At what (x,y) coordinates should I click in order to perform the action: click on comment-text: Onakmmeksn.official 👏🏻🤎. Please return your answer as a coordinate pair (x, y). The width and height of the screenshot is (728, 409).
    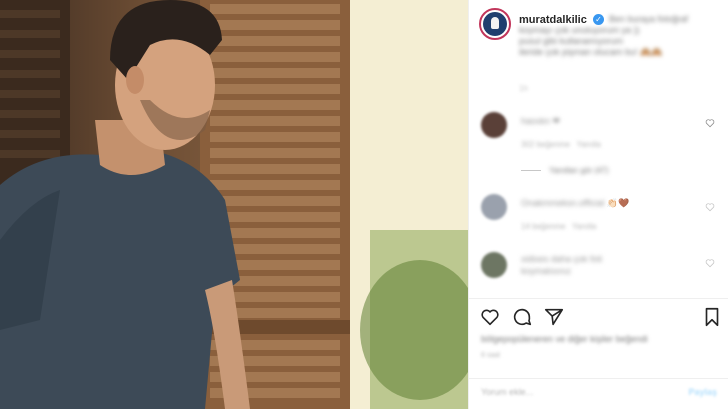
    Looking at the image, I should click on (575, 203).